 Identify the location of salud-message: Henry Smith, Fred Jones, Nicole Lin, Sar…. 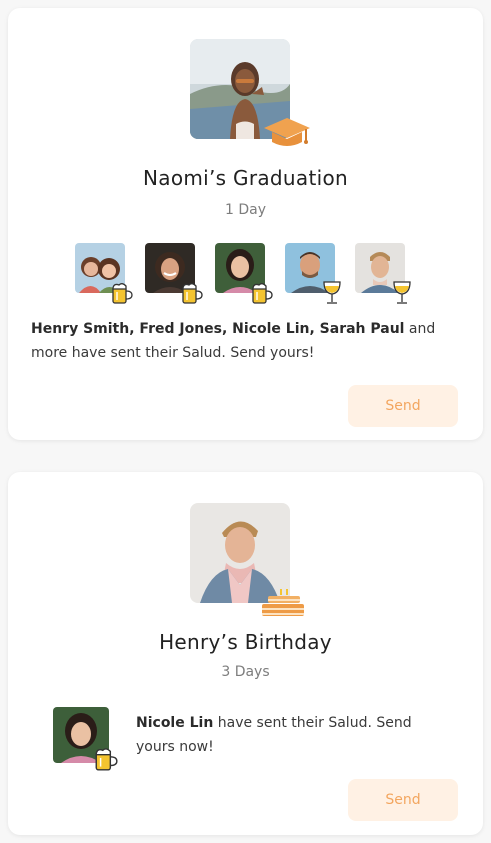
(241, 341).